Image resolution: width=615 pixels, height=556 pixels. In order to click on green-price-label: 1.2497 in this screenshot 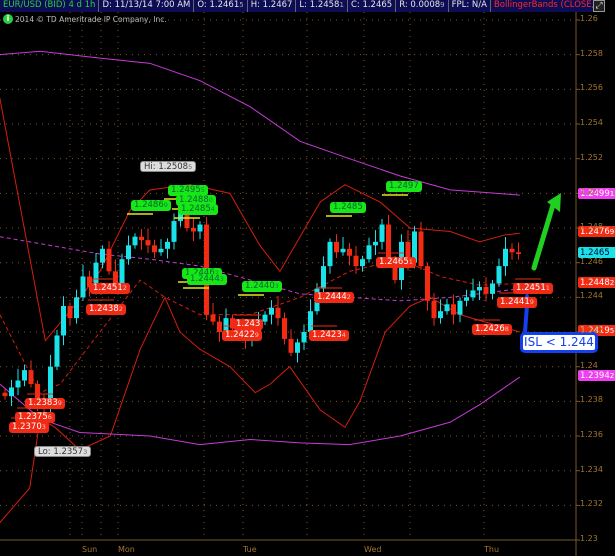, I will do `click(404, 186)`.